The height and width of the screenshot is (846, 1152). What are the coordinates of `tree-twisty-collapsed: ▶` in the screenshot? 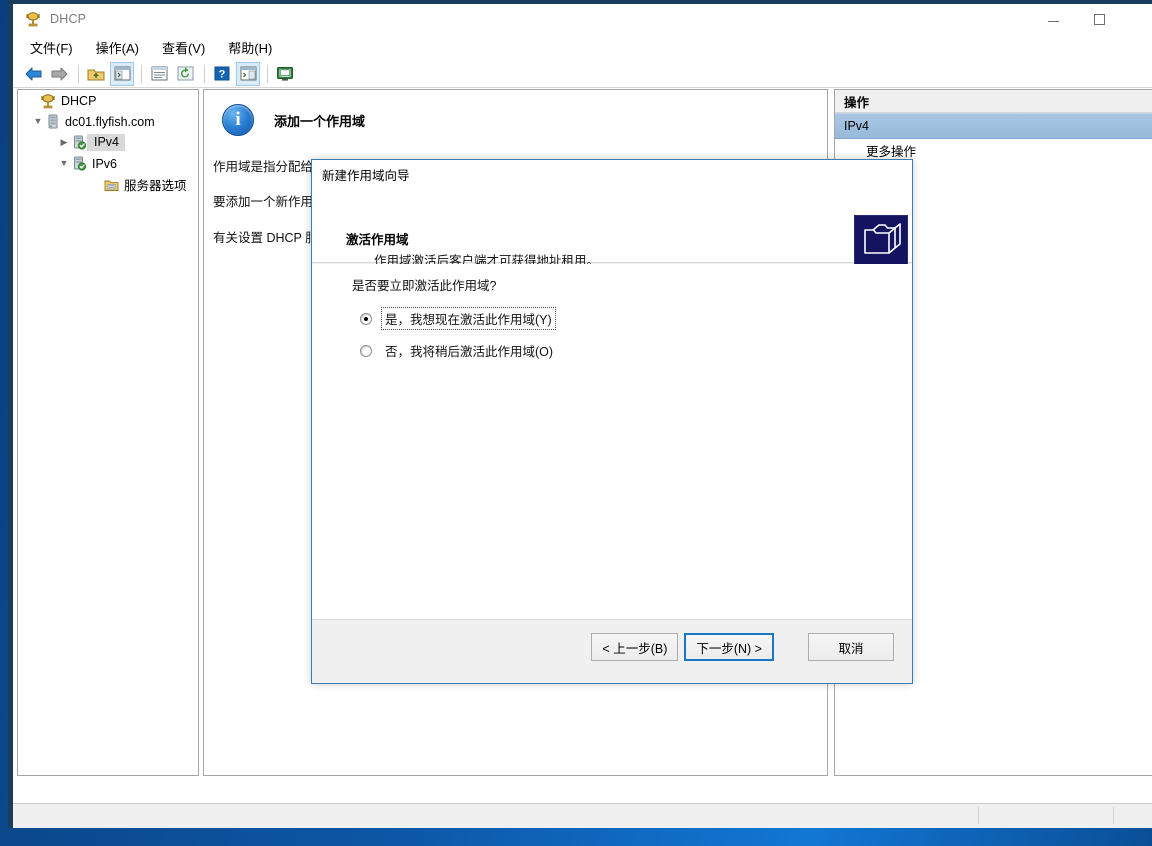 It's located at (64, 143).